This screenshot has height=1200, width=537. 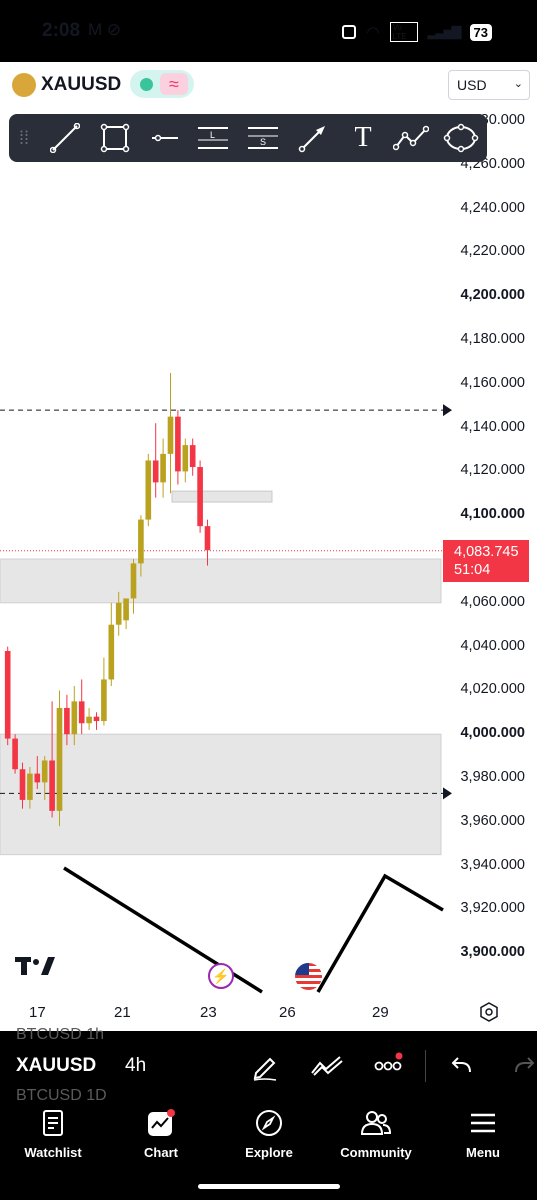 What do you see at coordinates (122, 1012) in the screenshot?
I see `time-tick-label: 21` at bounding box center [122, 1012].